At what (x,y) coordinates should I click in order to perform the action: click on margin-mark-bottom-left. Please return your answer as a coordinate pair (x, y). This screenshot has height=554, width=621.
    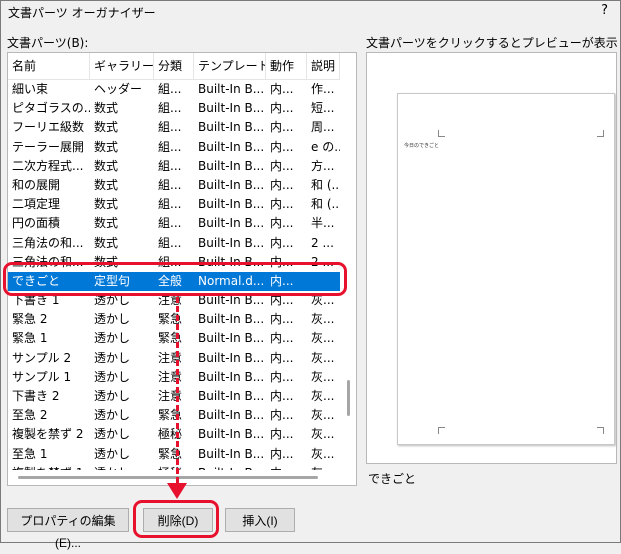
    Looking at the image, I should click on (441, 430).